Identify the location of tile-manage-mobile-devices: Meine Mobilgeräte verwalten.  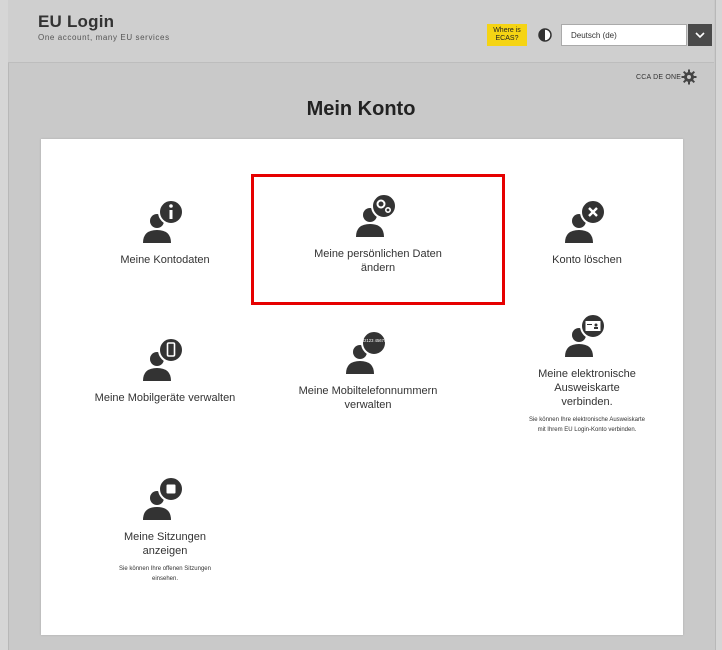
(165, 371).